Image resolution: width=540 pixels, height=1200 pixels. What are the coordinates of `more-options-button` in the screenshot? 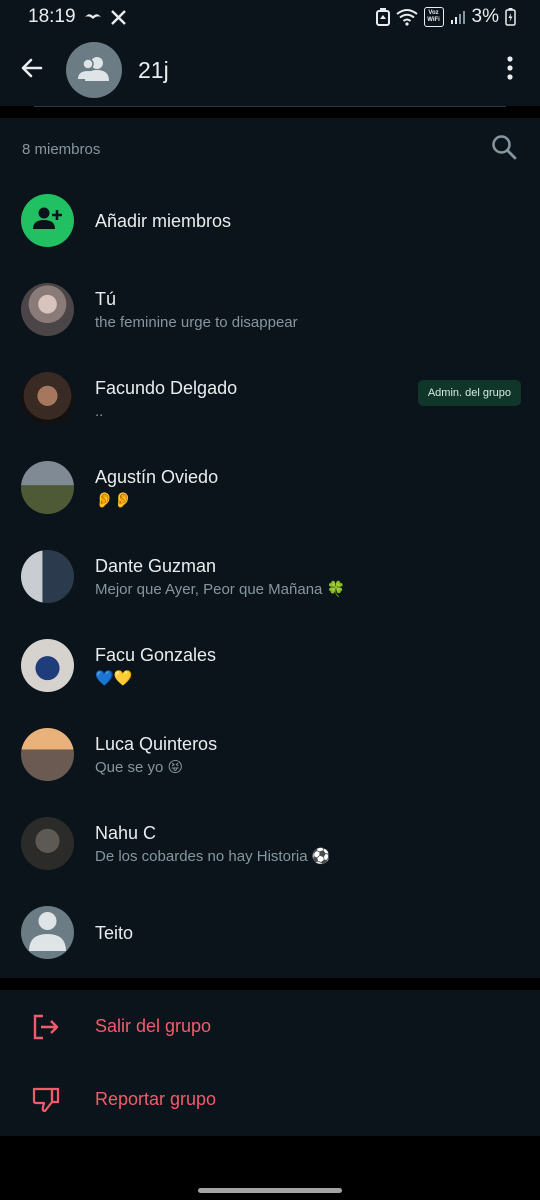 It's located at (510, 70).